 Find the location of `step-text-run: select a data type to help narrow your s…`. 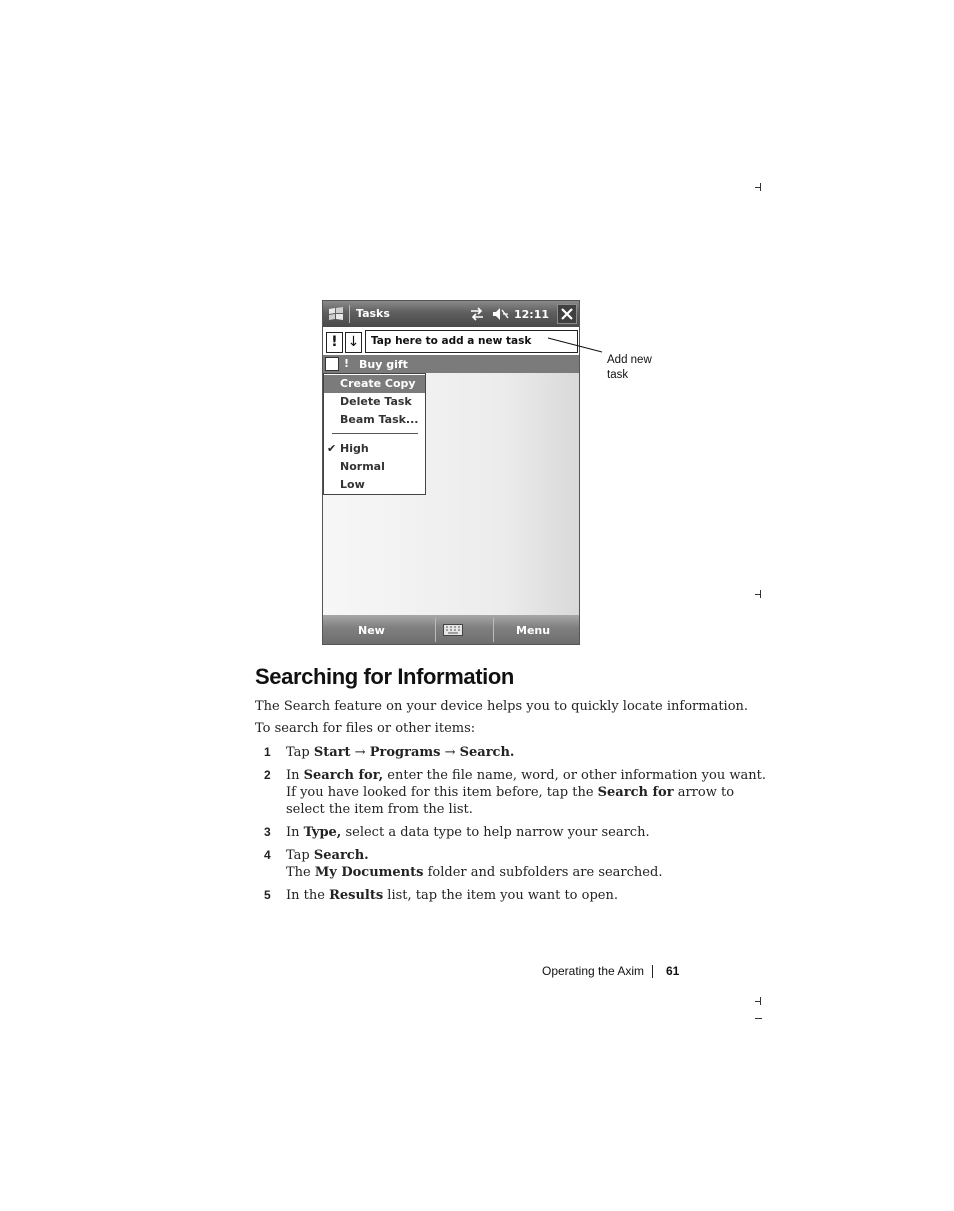

step-text-run: select a data type to help narrow your s… is located at coordinates (495, 832).